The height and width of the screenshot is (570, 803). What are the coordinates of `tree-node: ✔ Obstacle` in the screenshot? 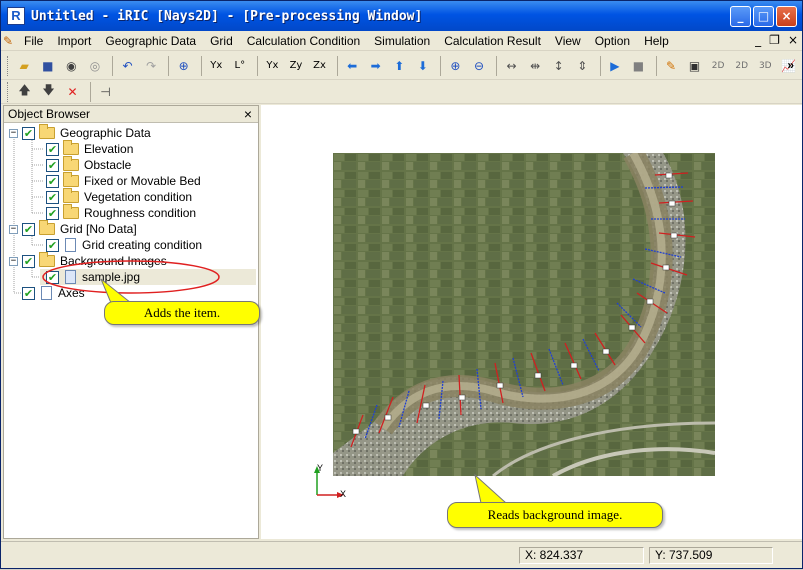 It's located at (89, 164).